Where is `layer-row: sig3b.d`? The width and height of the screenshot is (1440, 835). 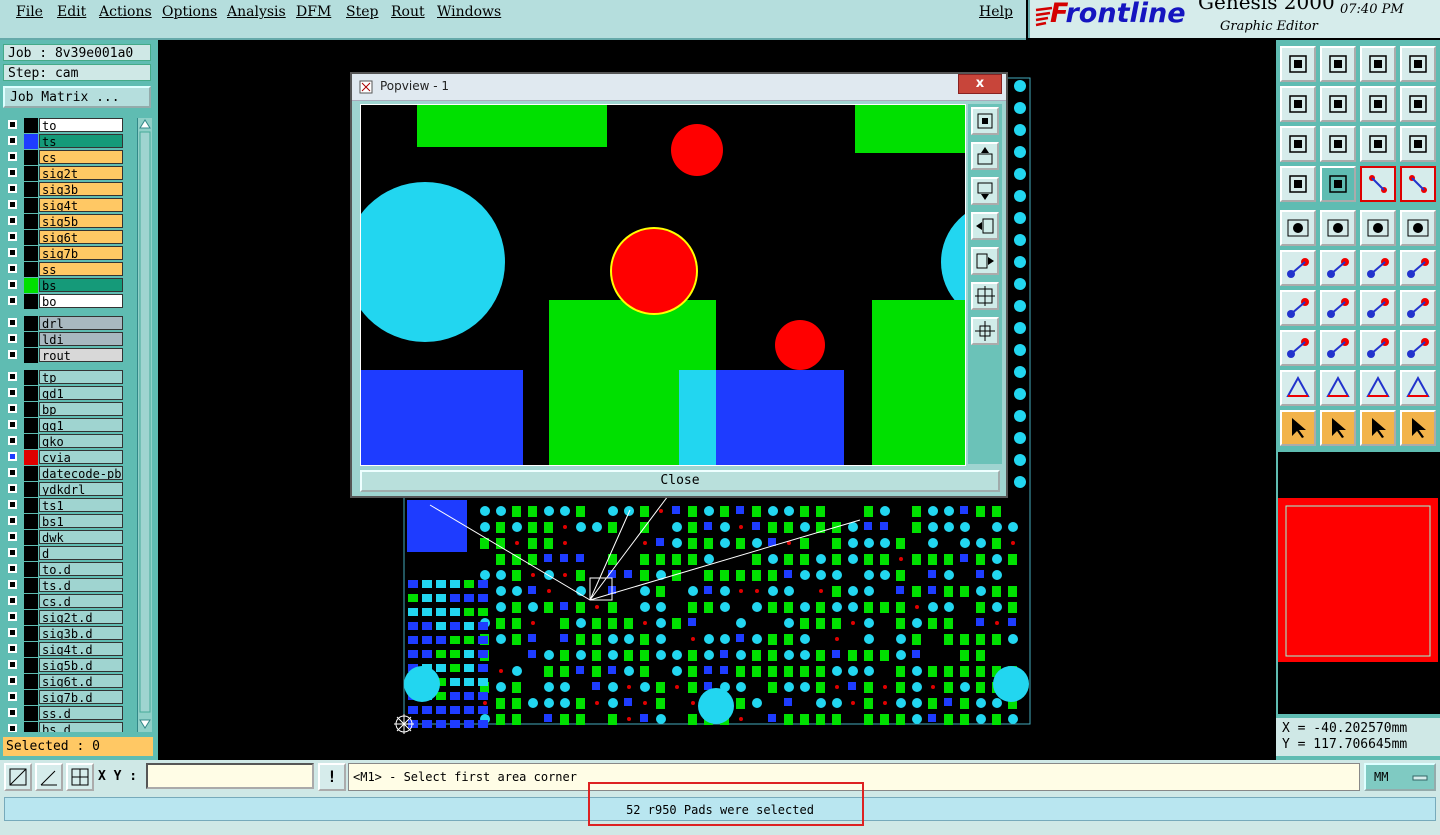
layer-row: sig3b.d is located at coordinates (65, 633).